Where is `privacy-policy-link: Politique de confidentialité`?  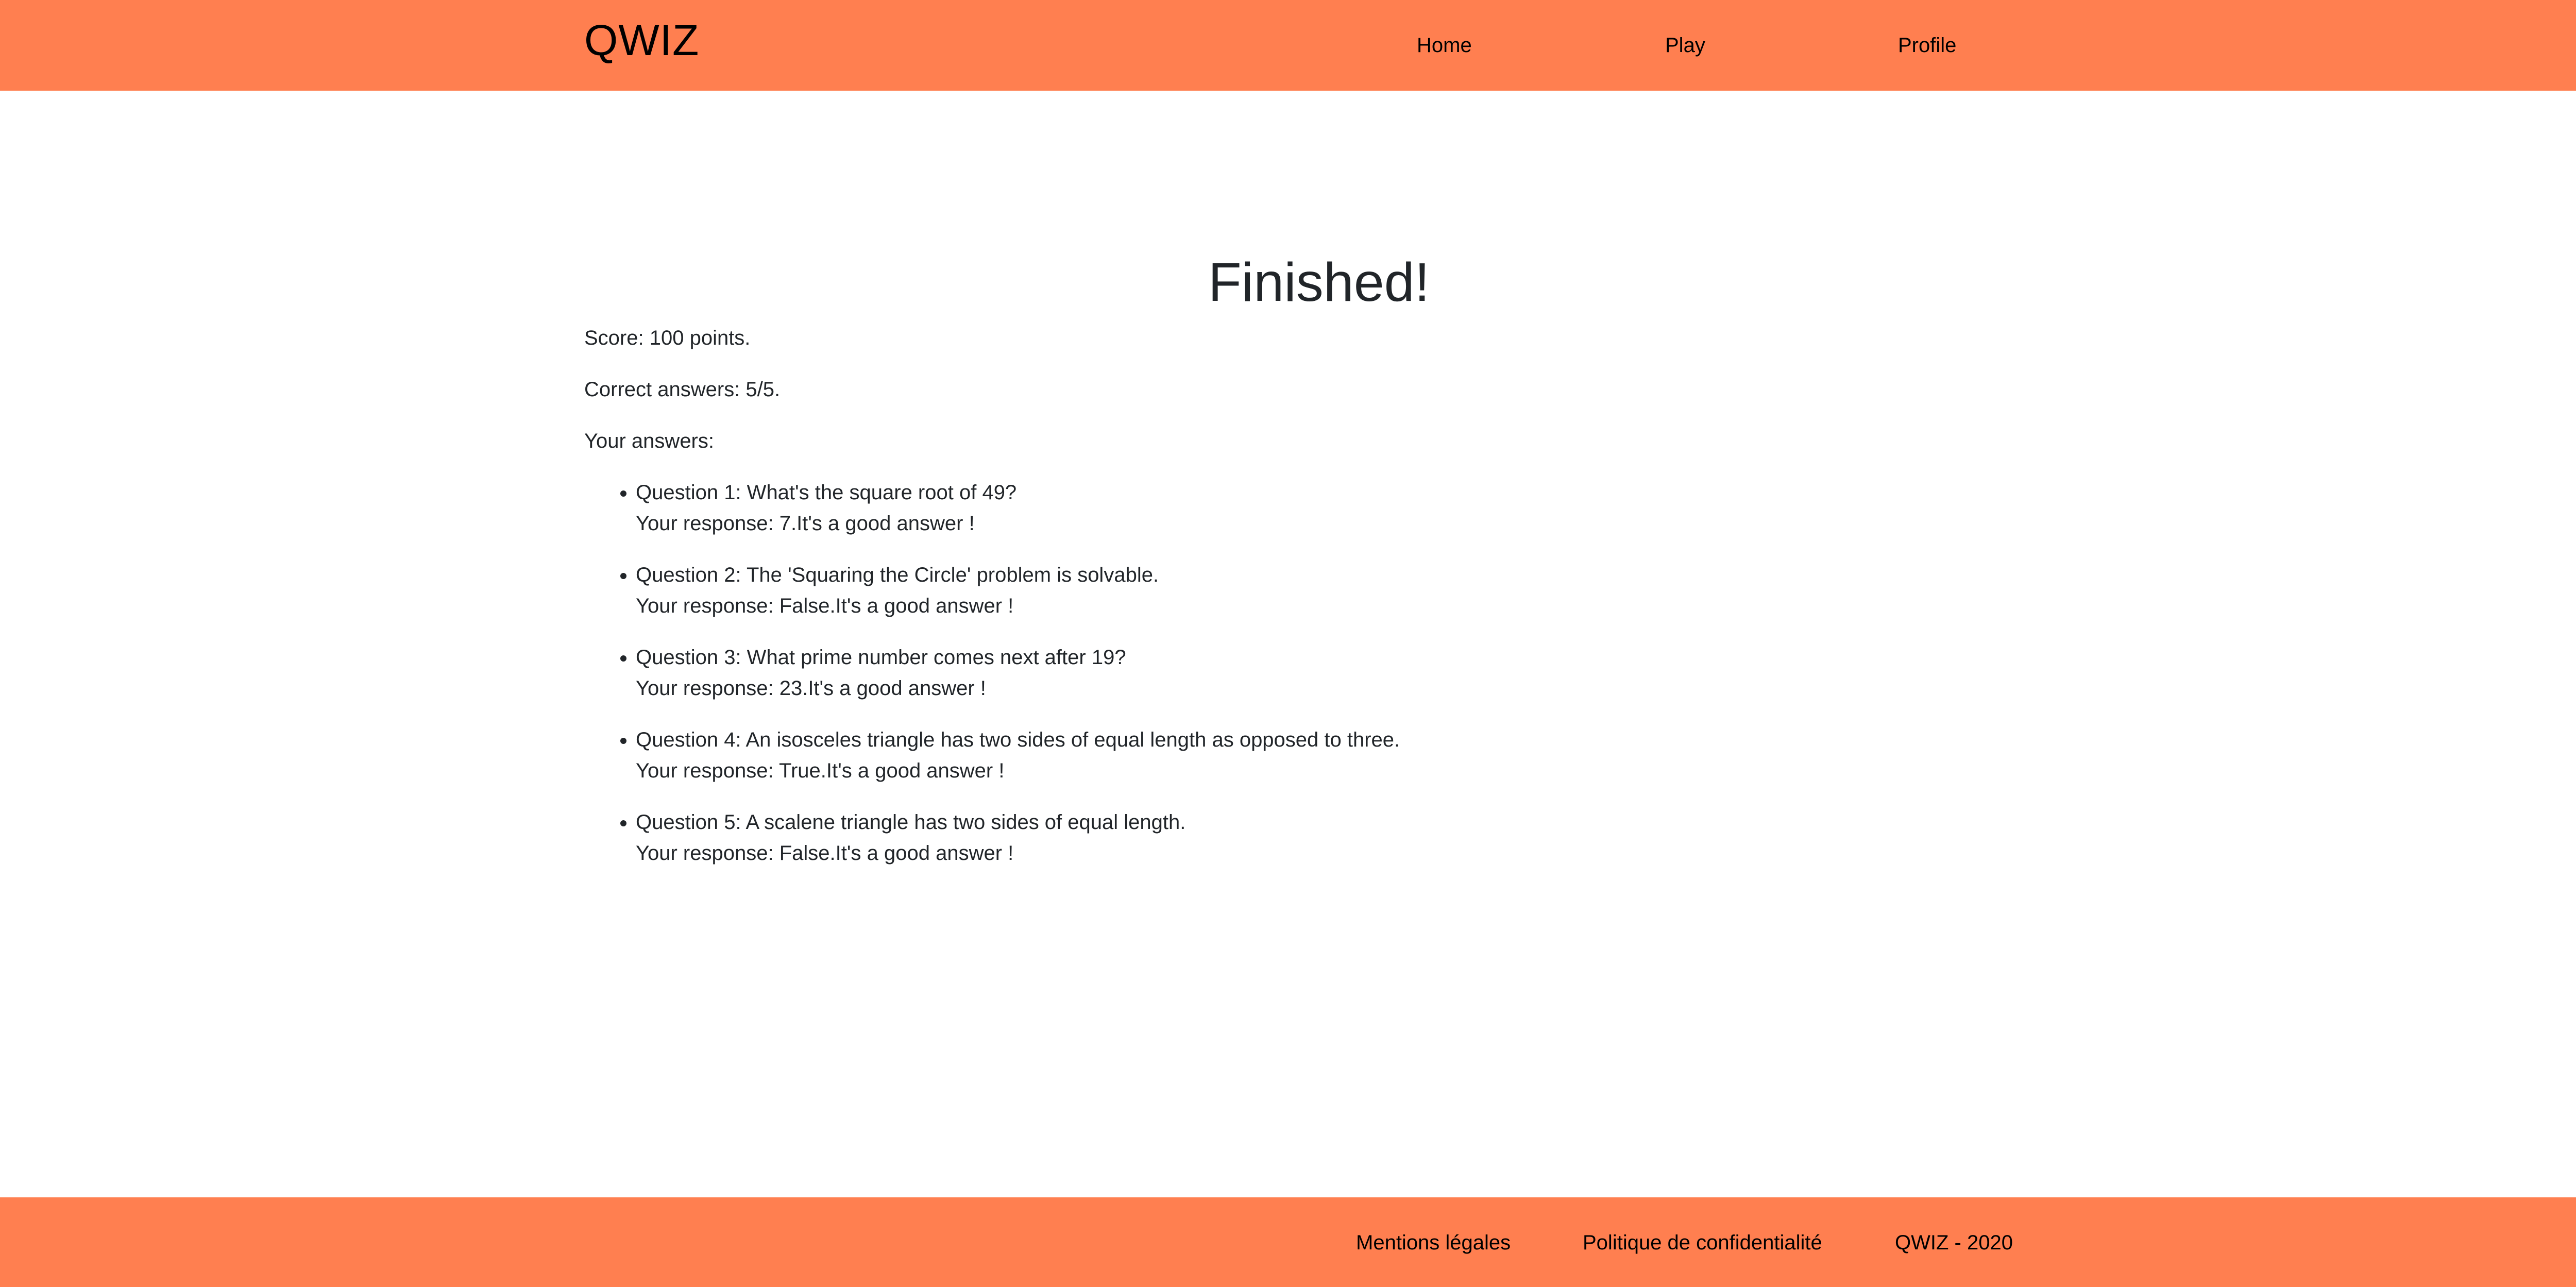 privacy-policy-link: Politique de confidentialité is located at coordinates (1702, 1242).